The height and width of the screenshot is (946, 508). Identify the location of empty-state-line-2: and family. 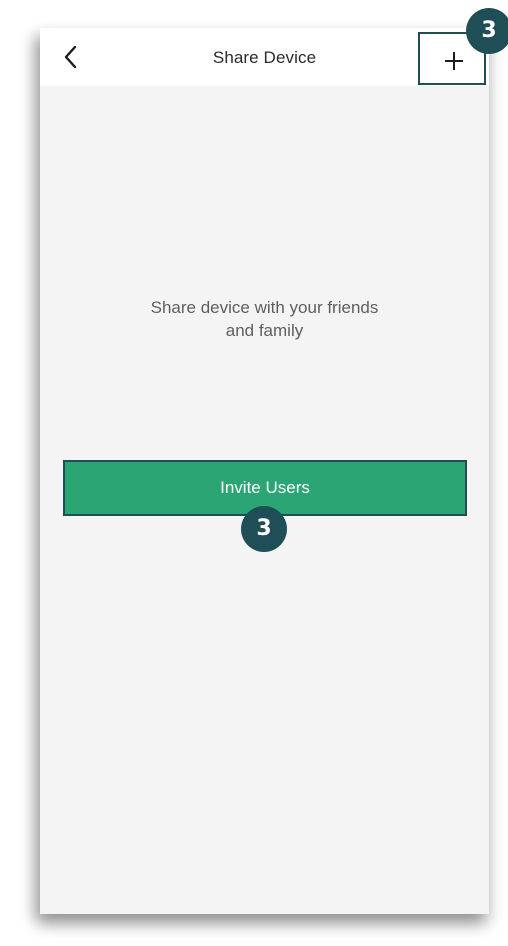
(264, 330).